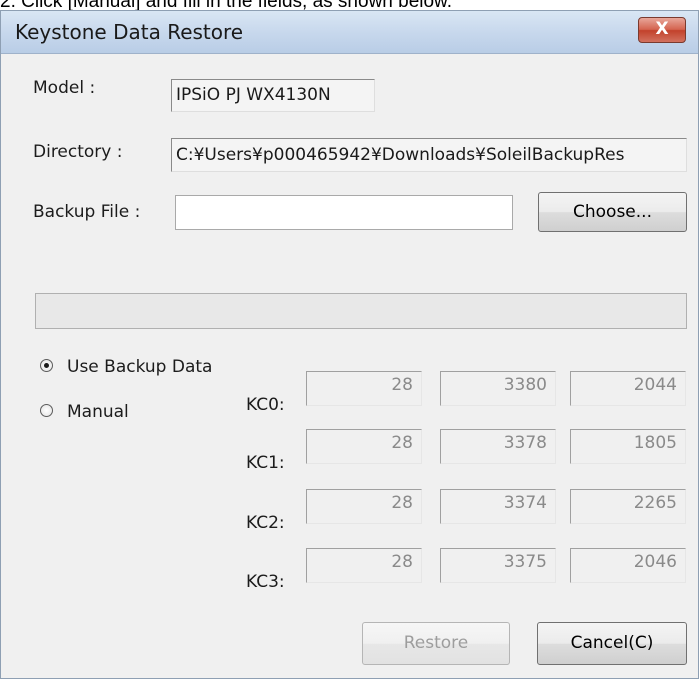 The height and width of the screenshot is (679, 699). I want to click on backup-file-input, so click(344, 212).